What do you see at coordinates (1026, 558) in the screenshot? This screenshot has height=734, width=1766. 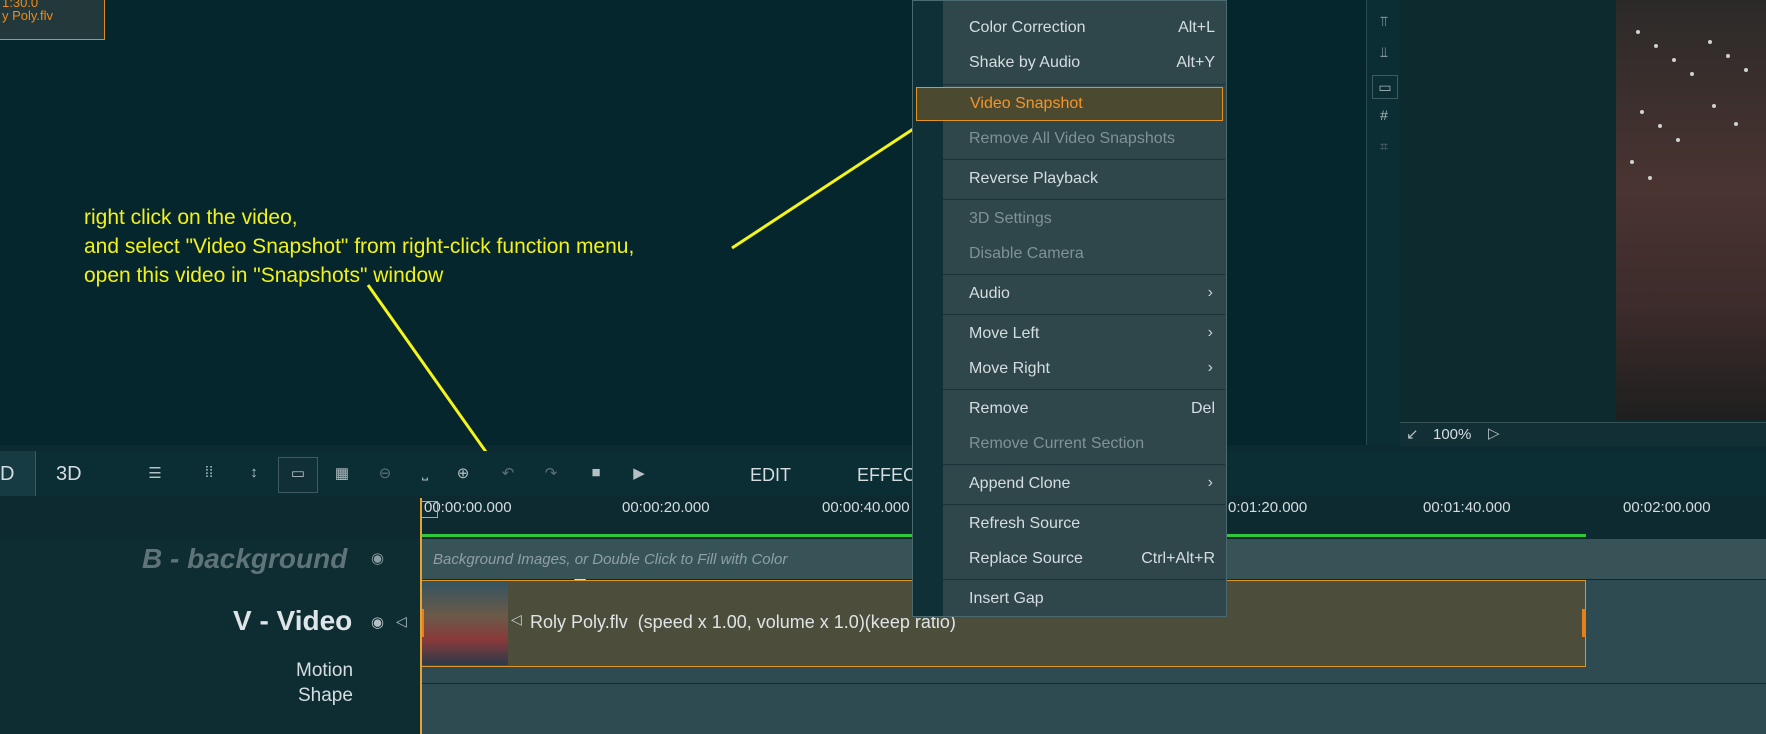 I see `menu-item-label: Replace Source` at bounding box center [1026, 558].